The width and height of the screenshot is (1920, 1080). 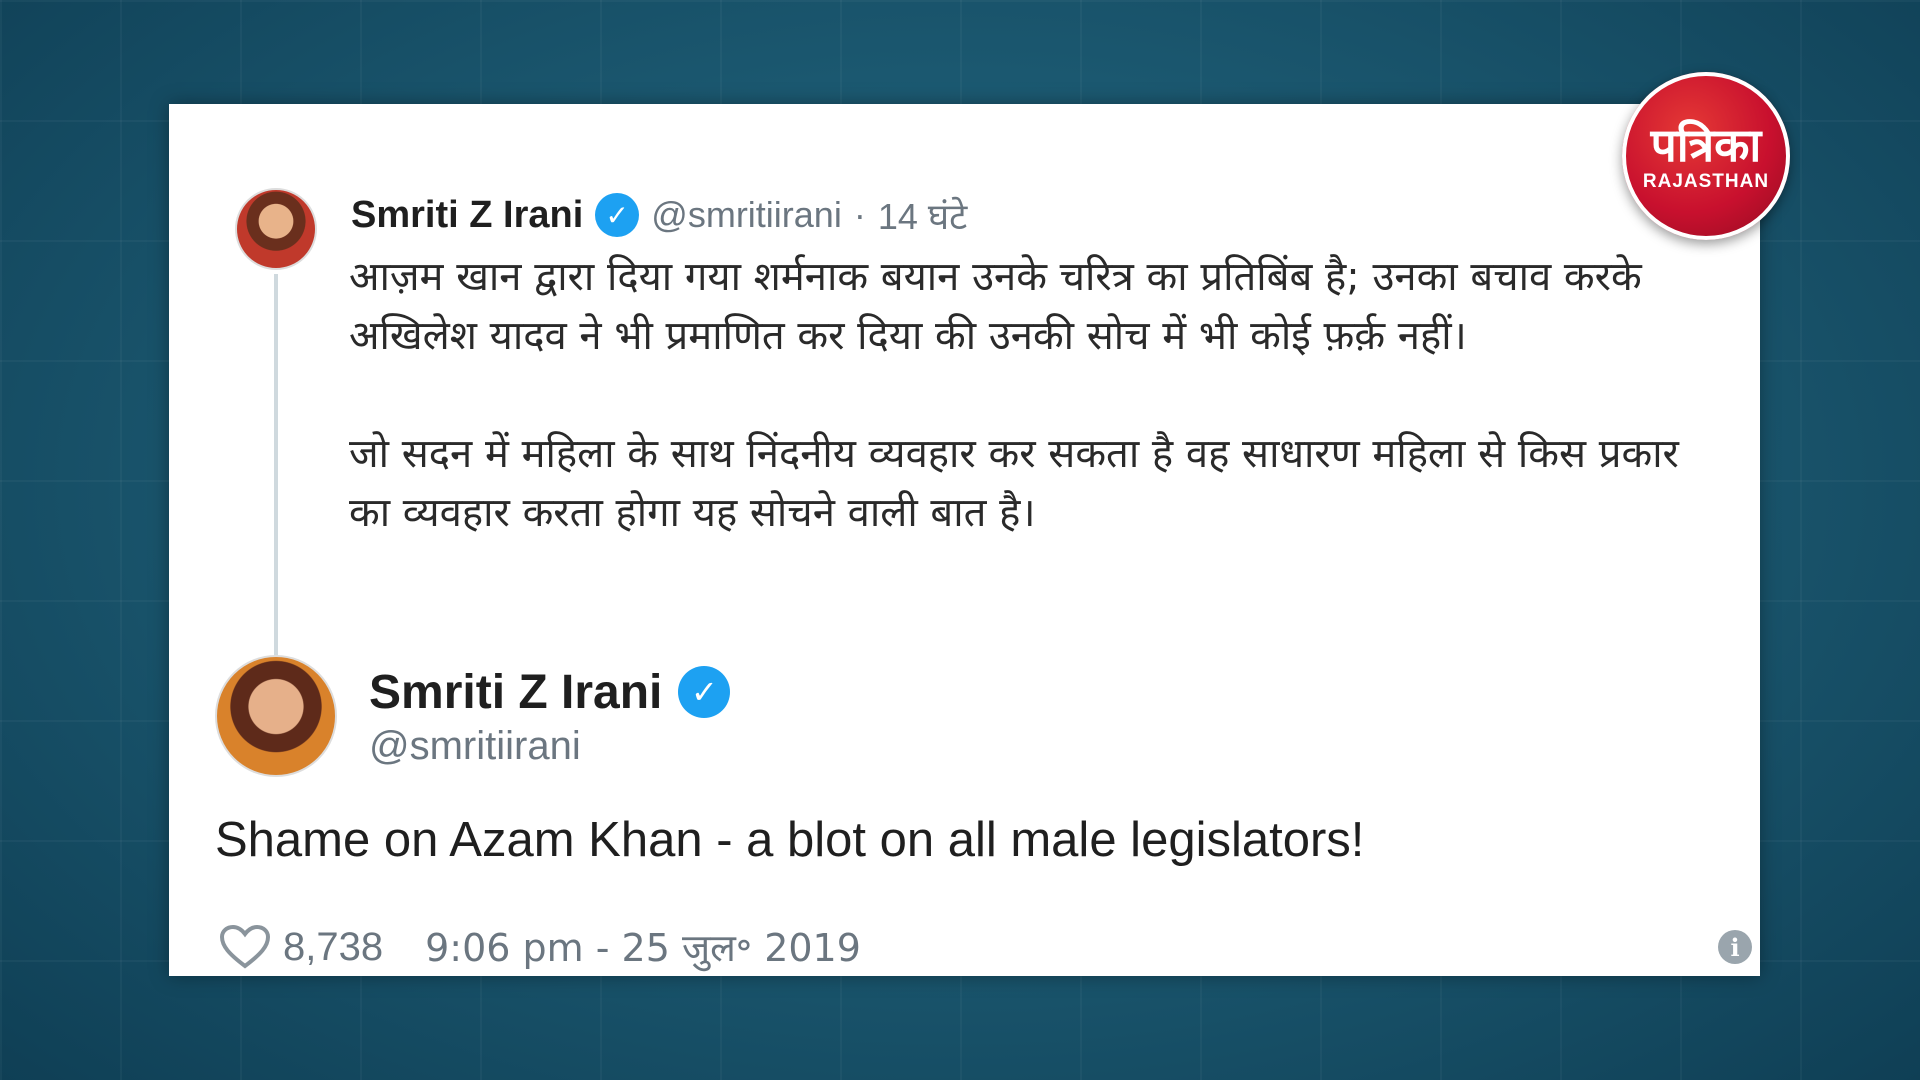 I want to click on quoted-tweet-header: Smriti Z Irani ✓ @smritiirani · 14 घंटे, so click(x=659, y=215).